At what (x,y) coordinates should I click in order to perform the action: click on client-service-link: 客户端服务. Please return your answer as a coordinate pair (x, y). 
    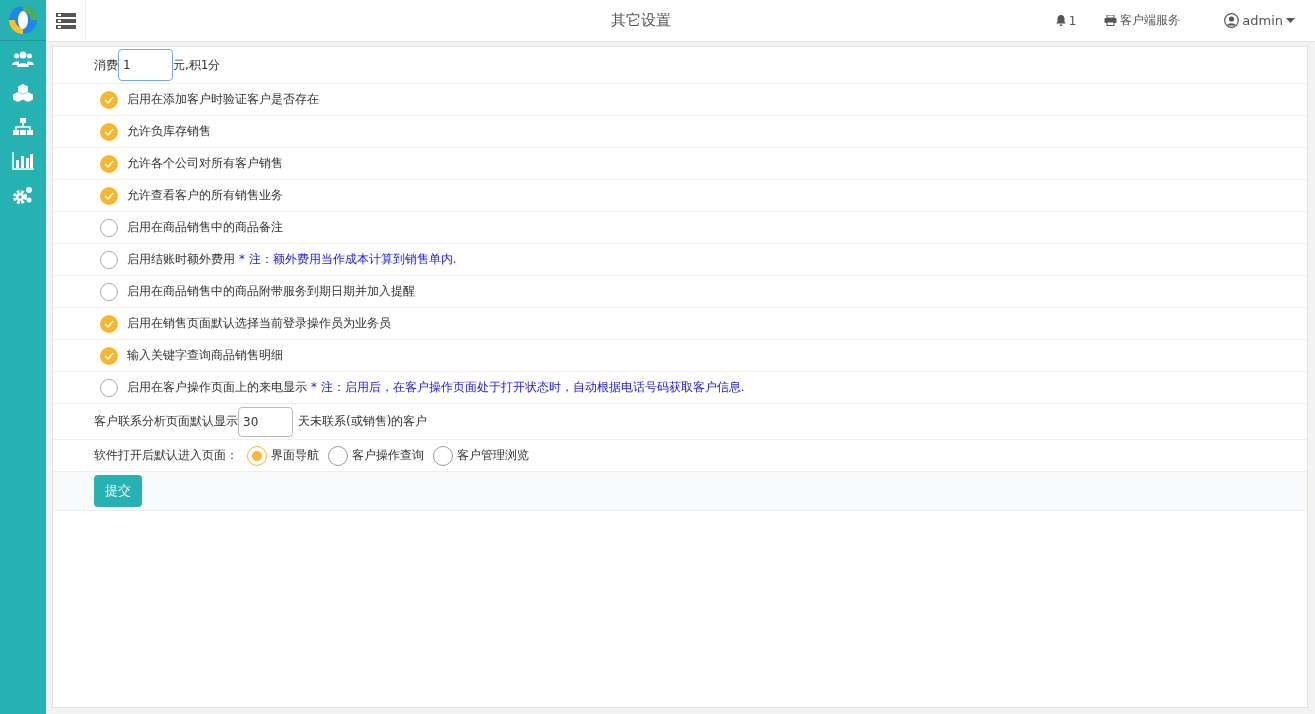
    Looking at the image, I should click on (1142, 20).